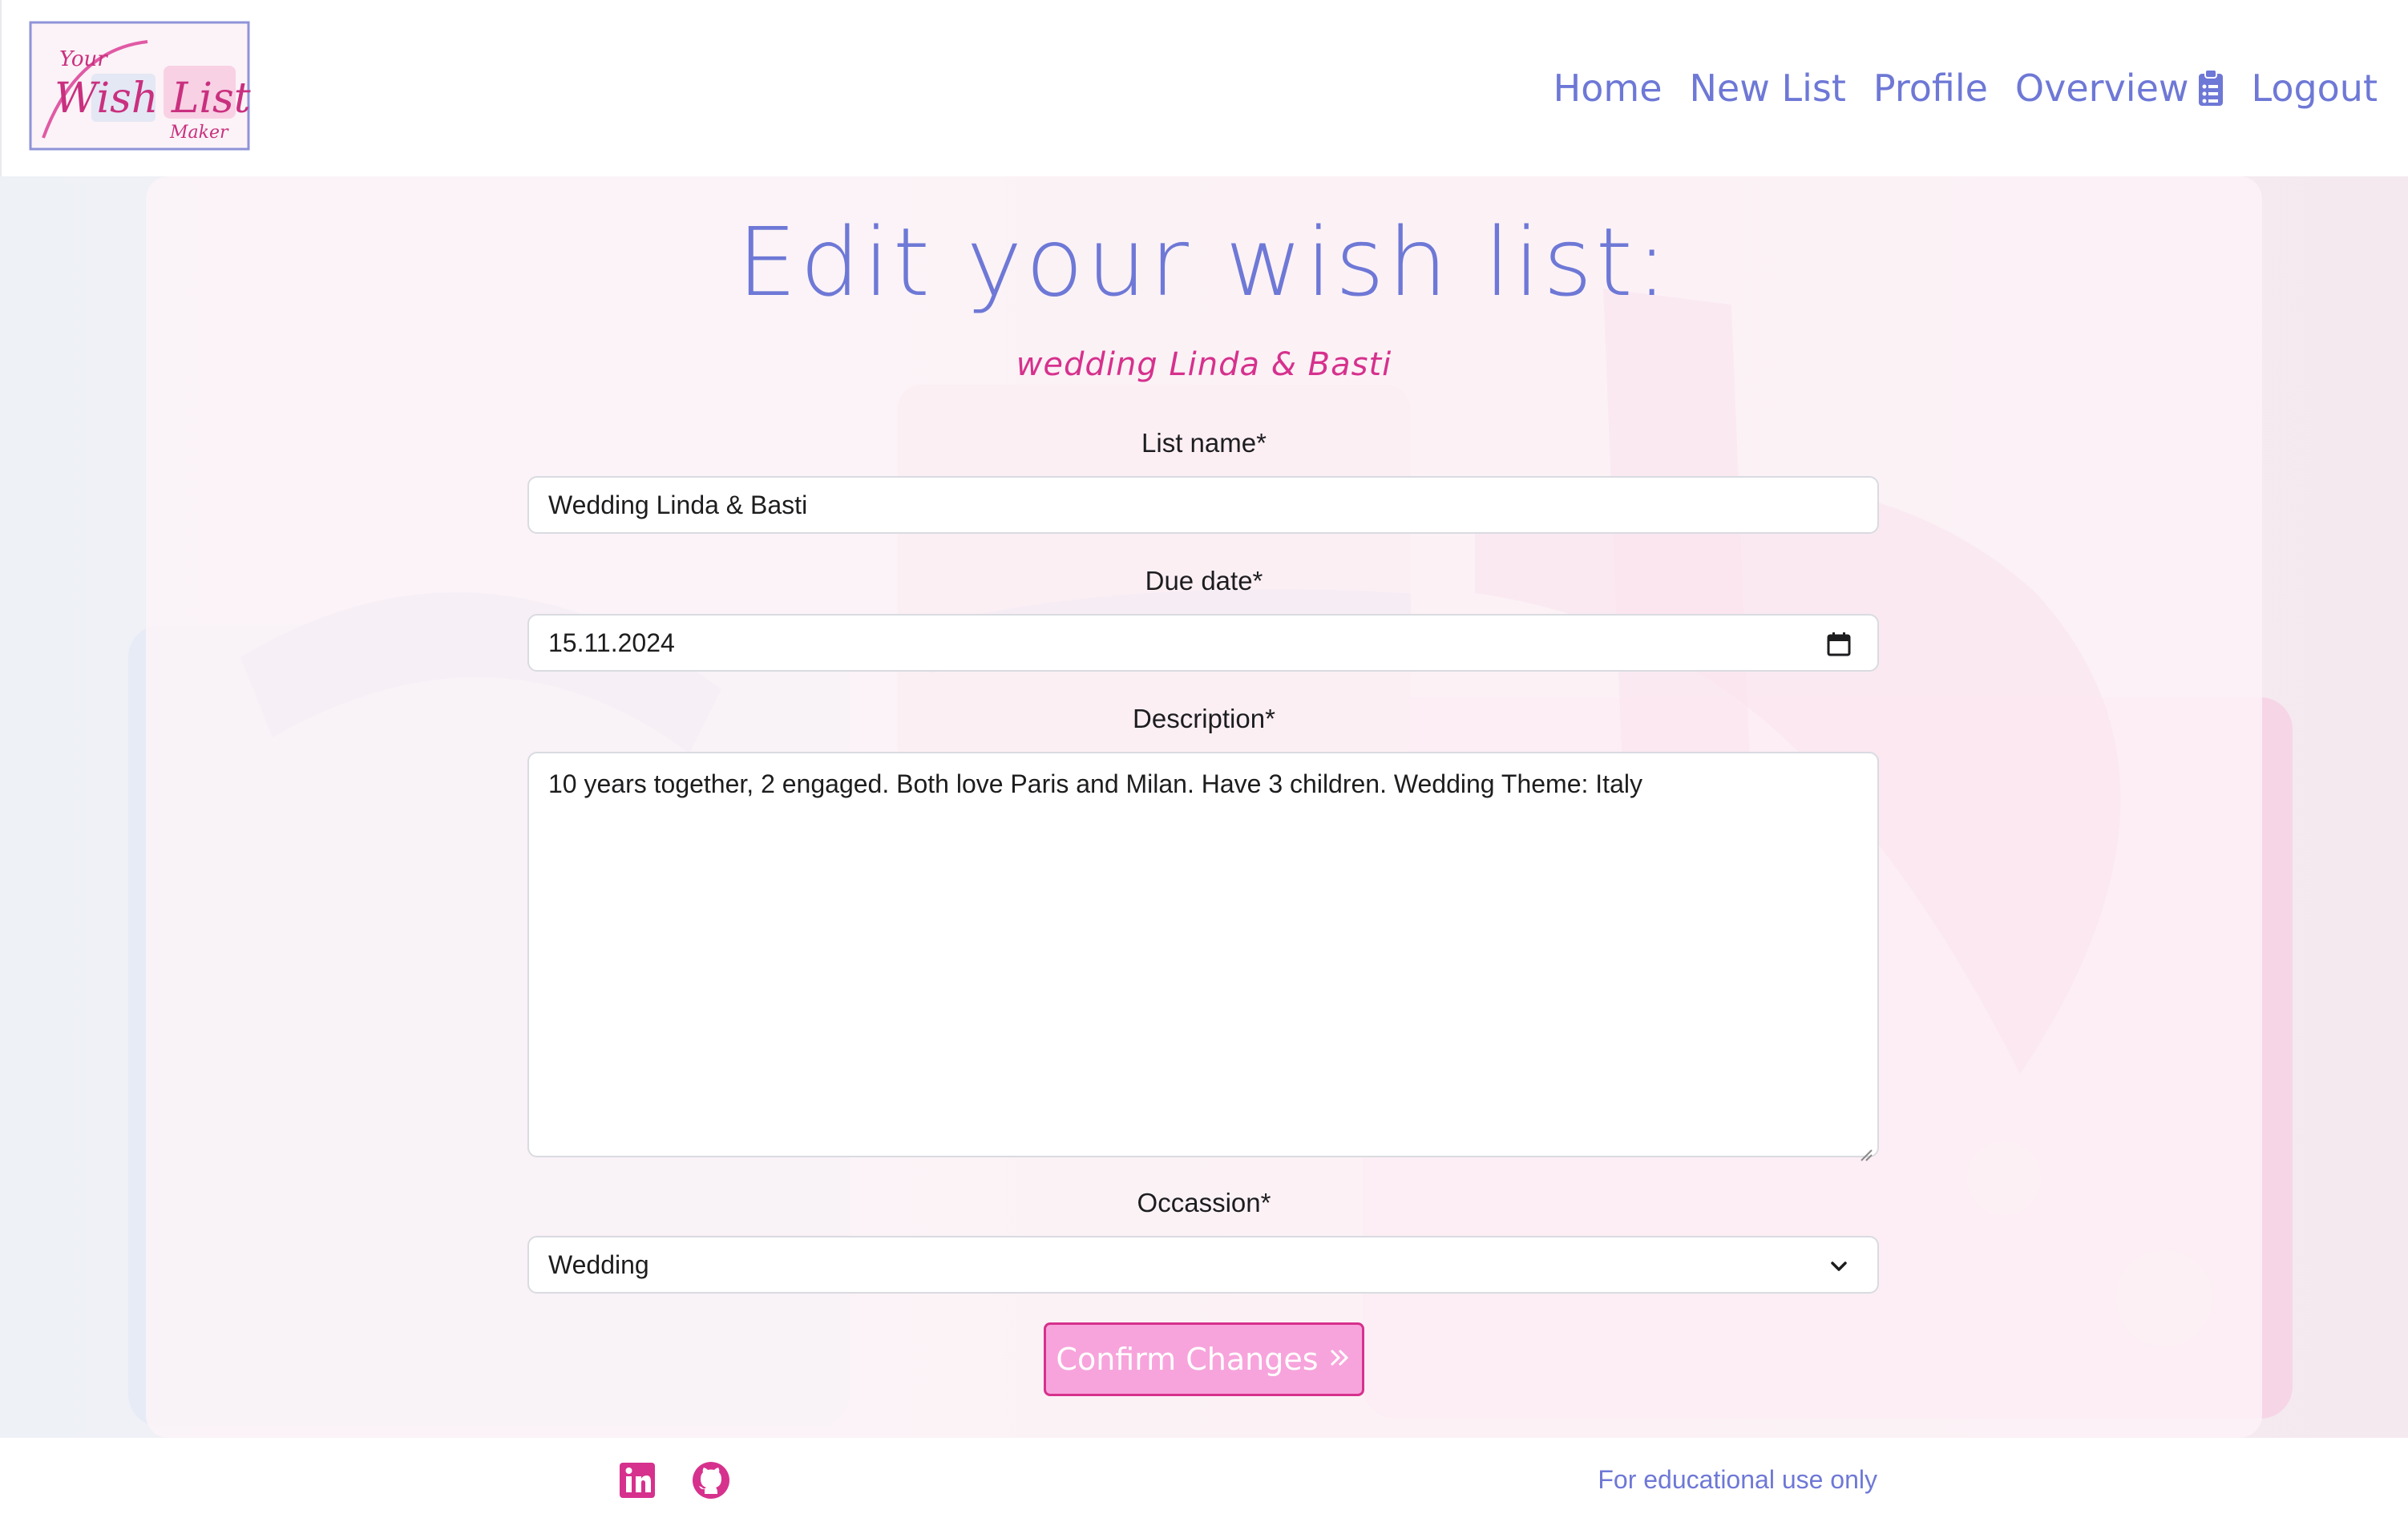  I want to click on nav-new-list: New List, so click(1768, 89).